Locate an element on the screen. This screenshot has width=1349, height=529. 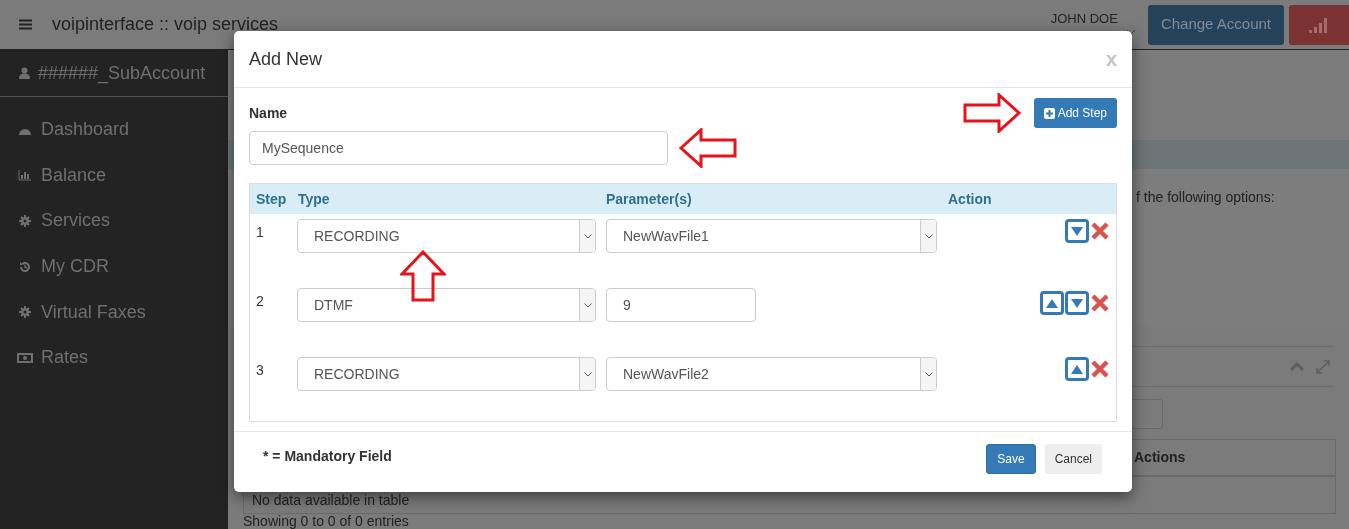
sidebar-item: Services is located at coordinates (114, 221).